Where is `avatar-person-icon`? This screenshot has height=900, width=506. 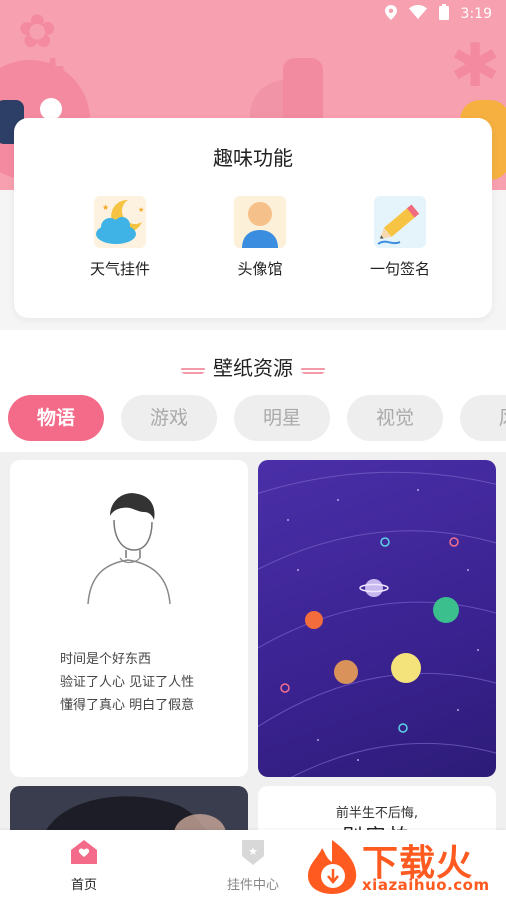
avatar-person-icon is located at coordinates (260, 222).